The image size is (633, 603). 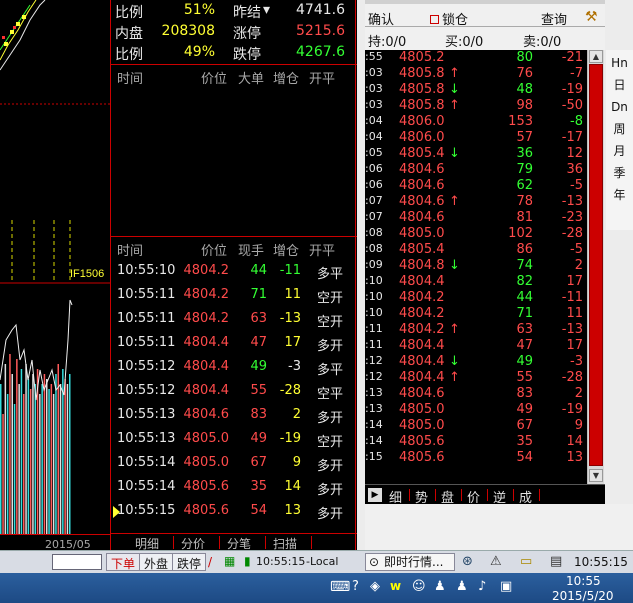 What do you see at coordinates (619, 195) in the screenshot?
I see `period-button: 年` at bounding box center [619, 195].